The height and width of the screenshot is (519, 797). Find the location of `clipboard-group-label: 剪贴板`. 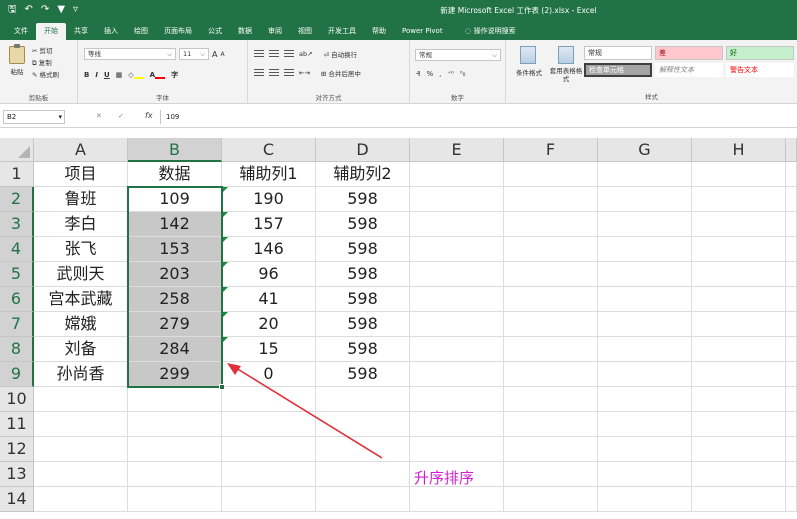

clipboard-group-label: 剪贴板 is located at coordinates (38, 98).